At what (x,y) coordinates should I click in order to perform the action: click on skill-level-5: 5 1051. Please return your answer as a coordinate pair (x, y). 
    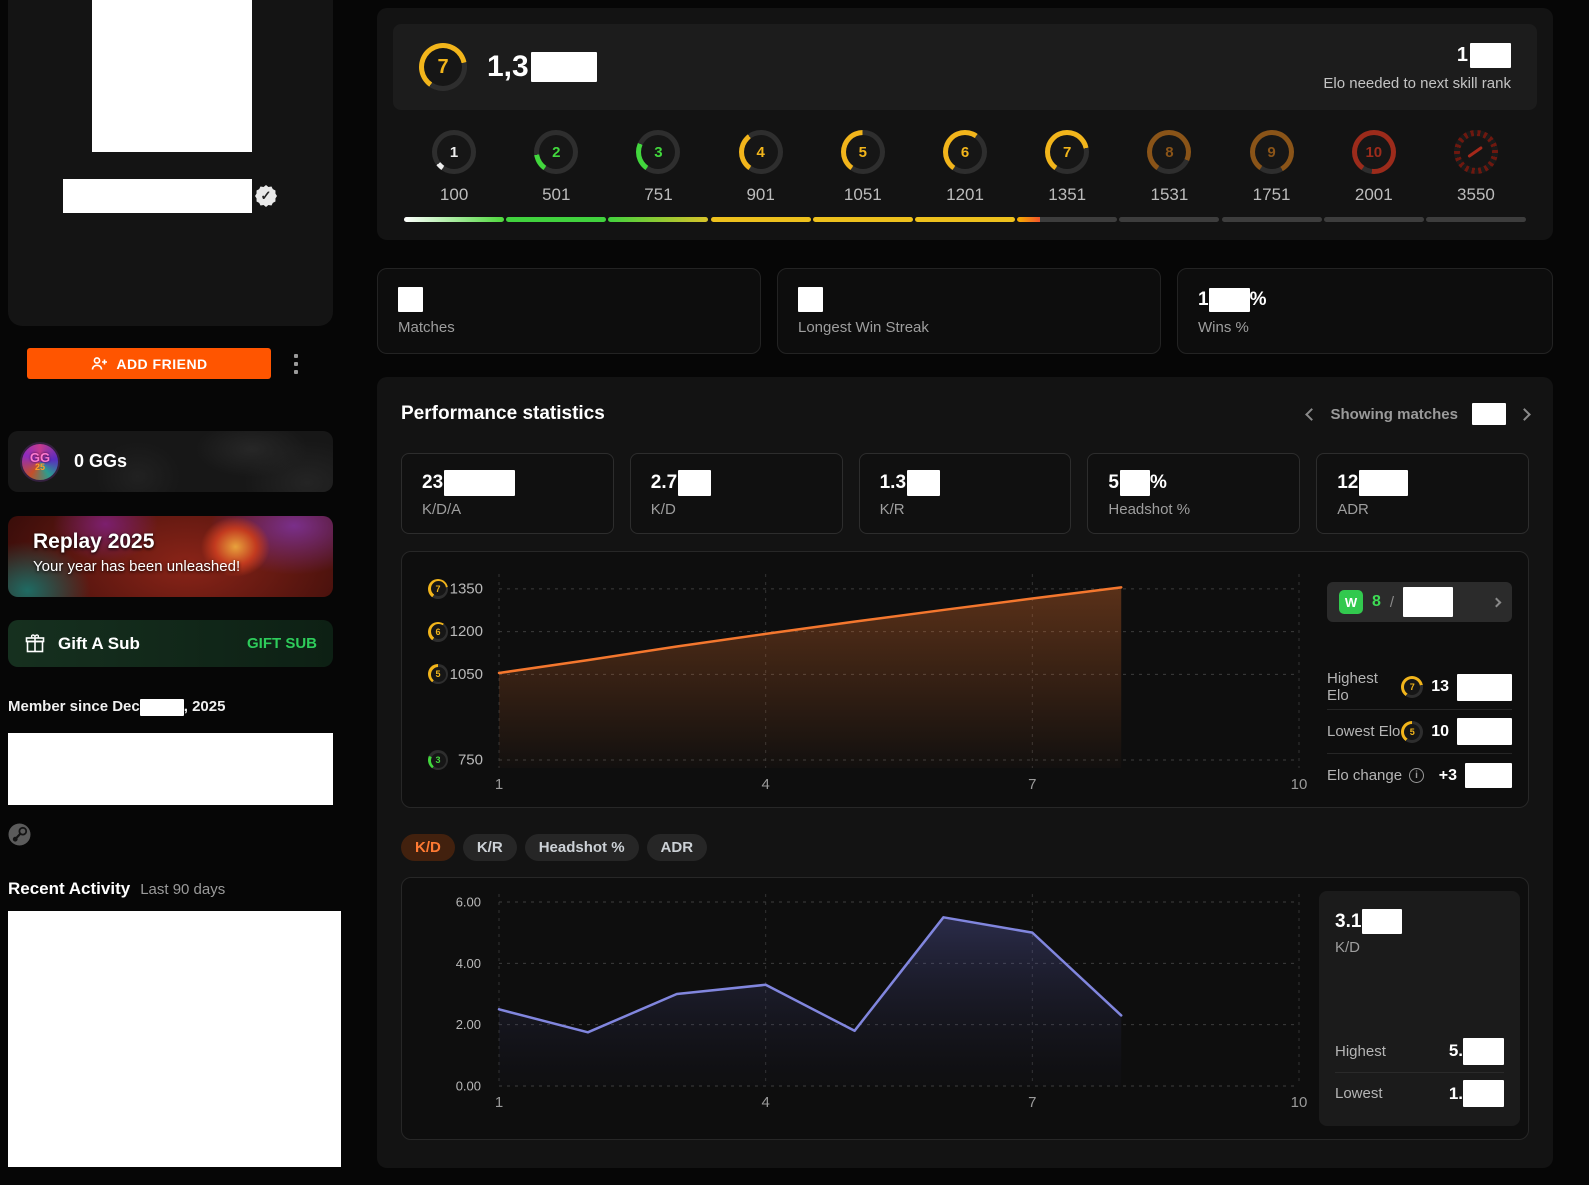
    Looking at the image, I should click on (863, 176).